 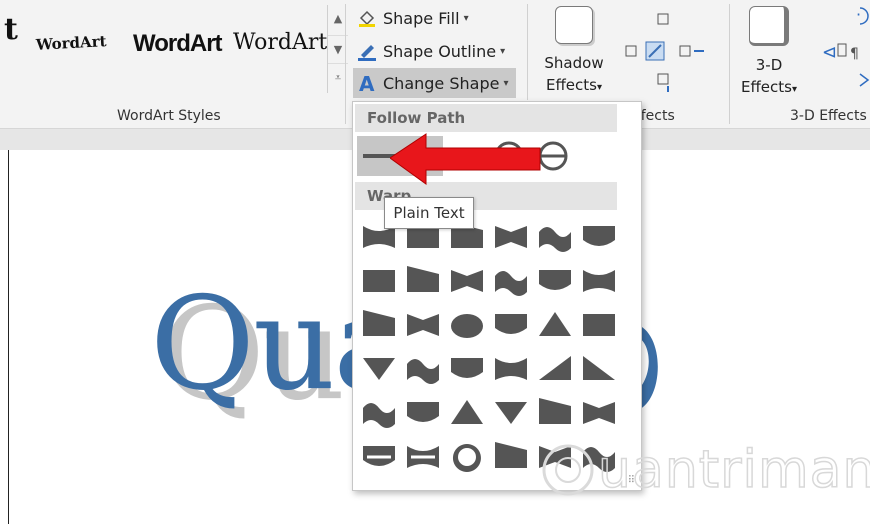 I want to click on warp-shape-wave1, so click(x=379, y=324).